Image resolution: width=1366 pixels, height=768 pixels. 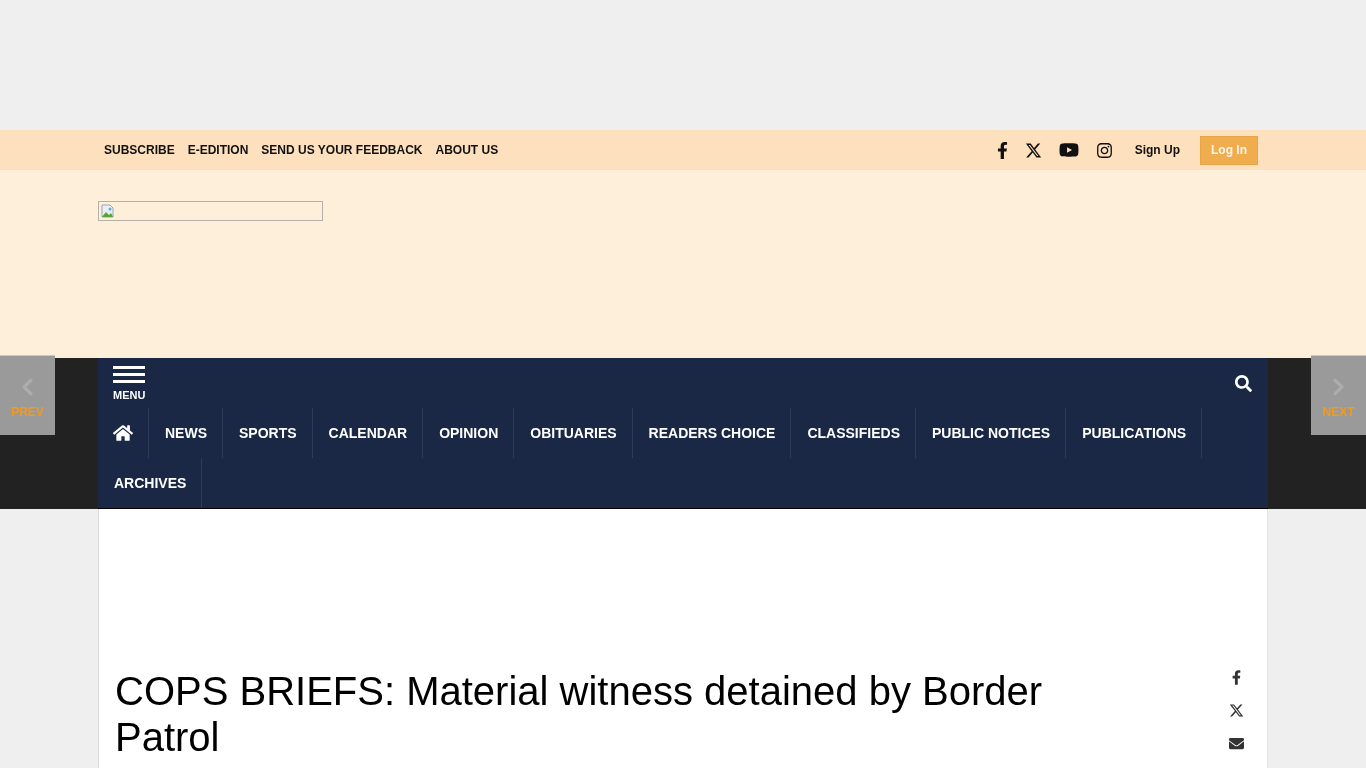 I want to click on nav-link: CLASSIFIEDS, so click(x=853, y=433).